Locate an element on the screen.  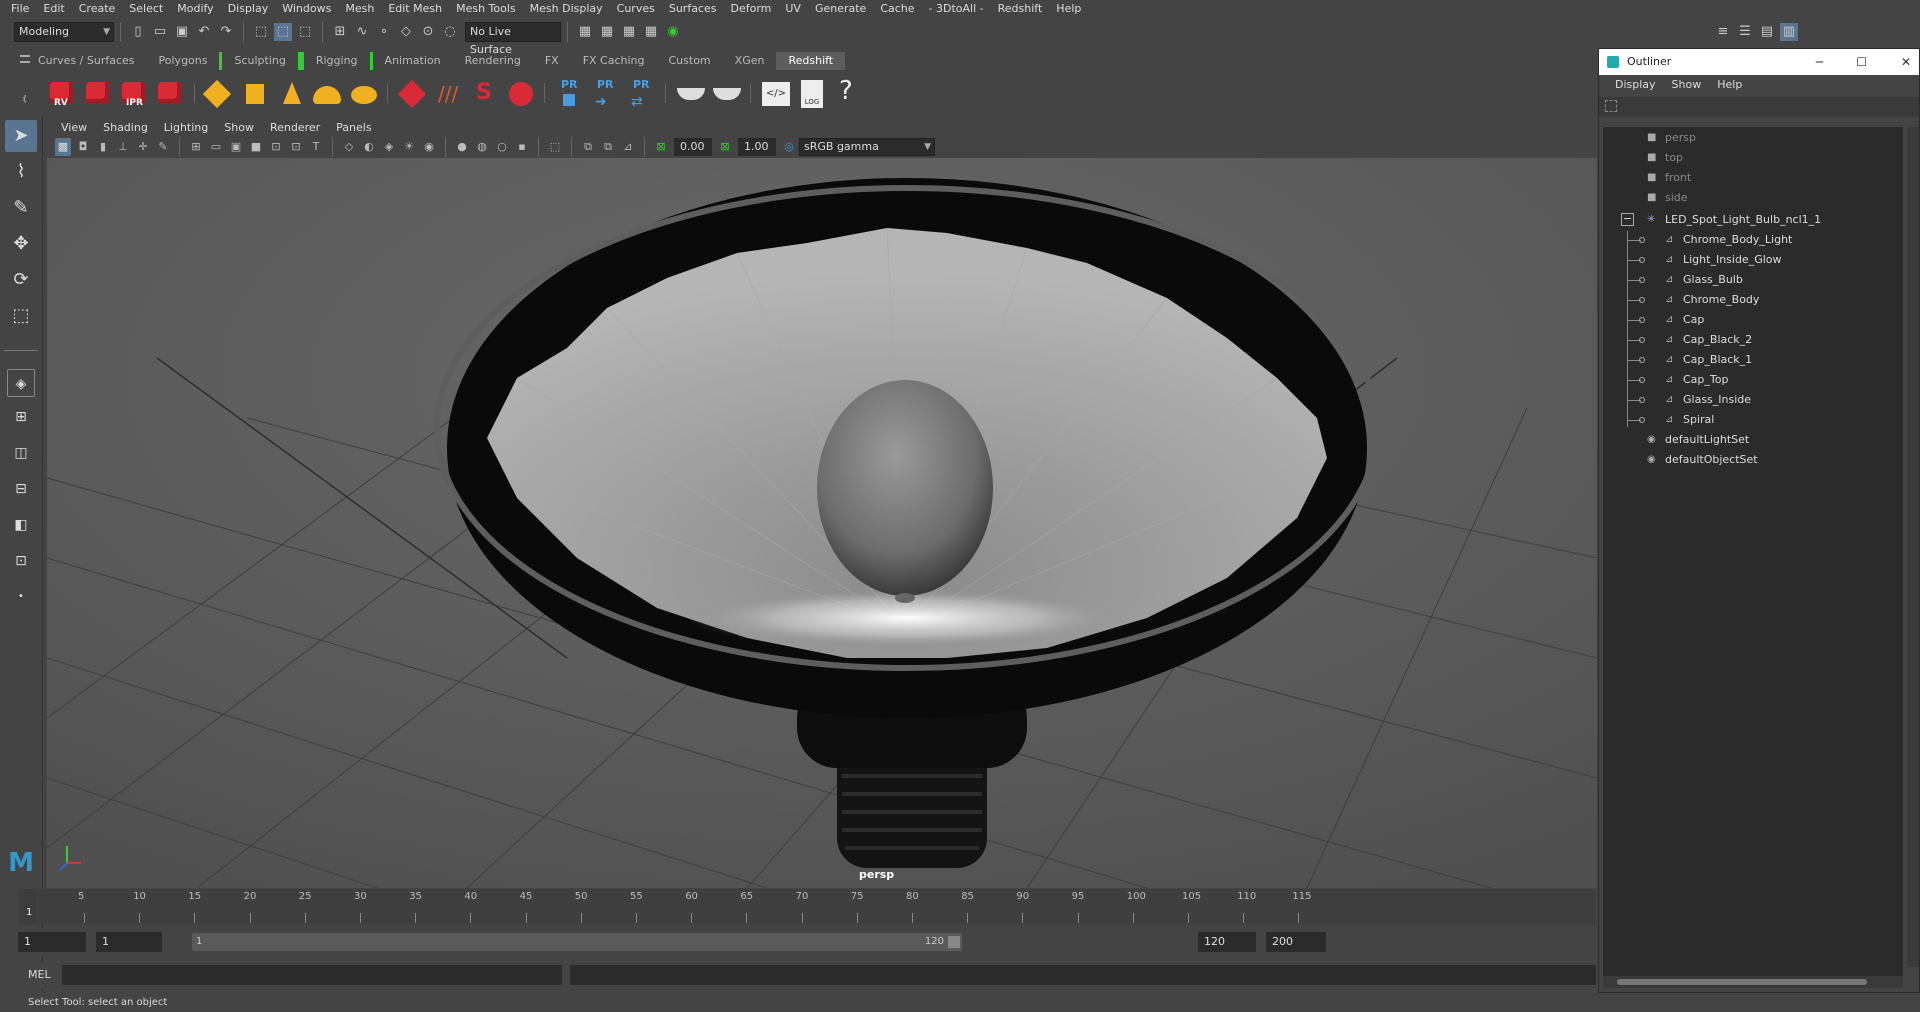
maximize-icon: ☐ is located at coordinates (1861, 62).